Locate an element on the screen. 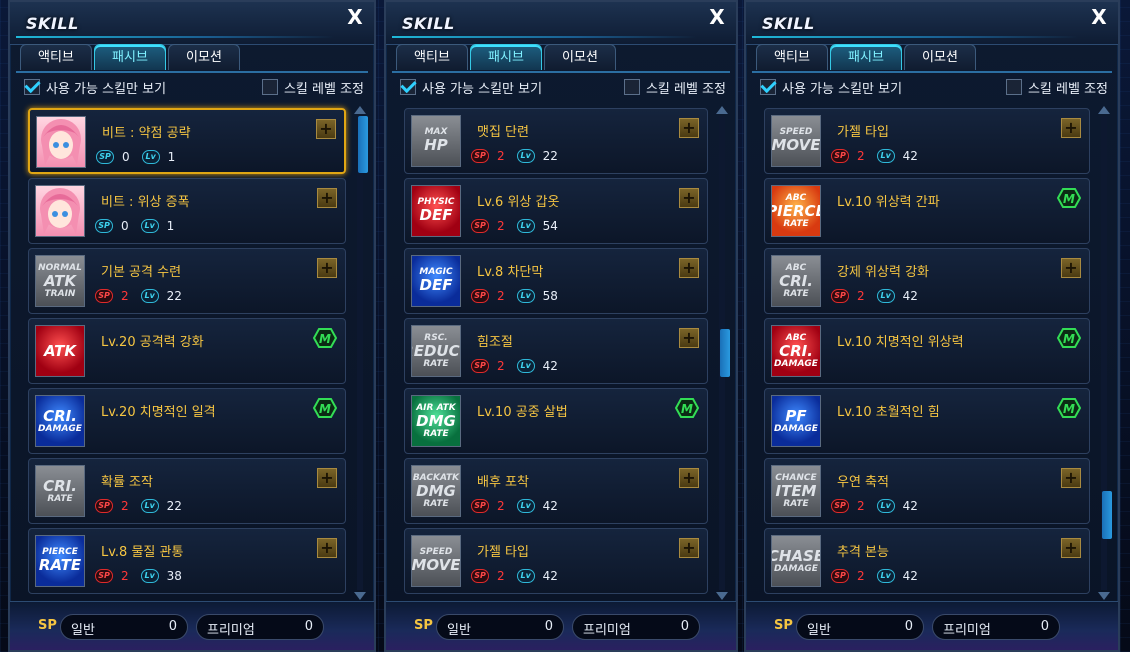 This screenshot has height=652, width=1130. skill-item: 비트 : 약점 공략 + SP 0 Lv 1 is located at coordinates (187, 141).